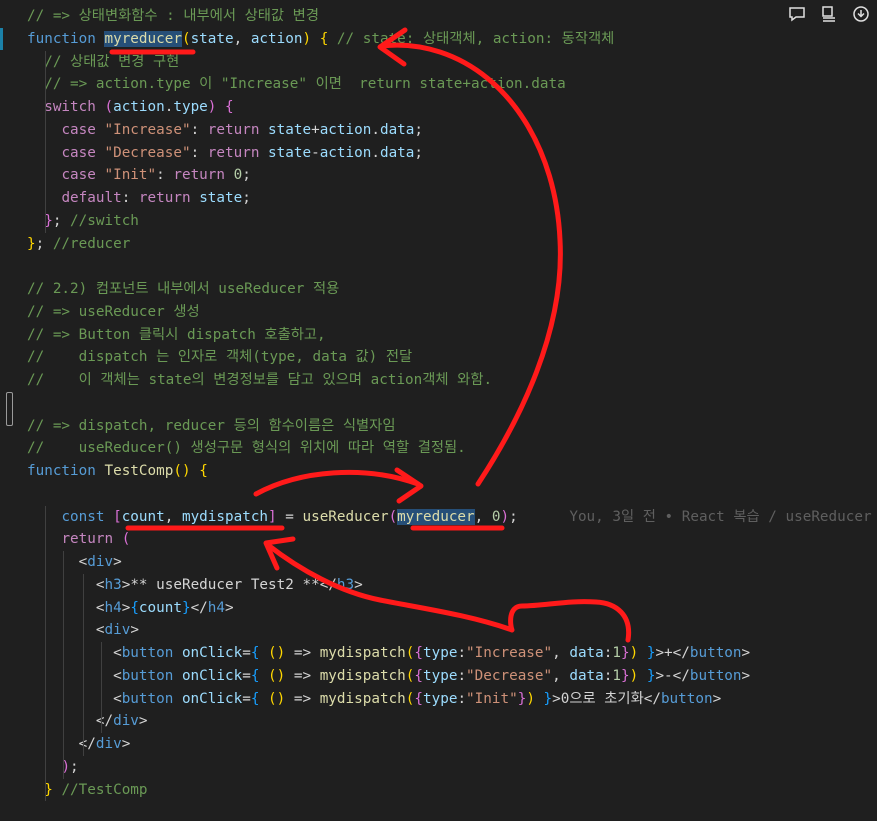 The image size is (877, 821). Describe the element at coordinates (91, 198) in the screenshot. I see `code-token: default` at that location.